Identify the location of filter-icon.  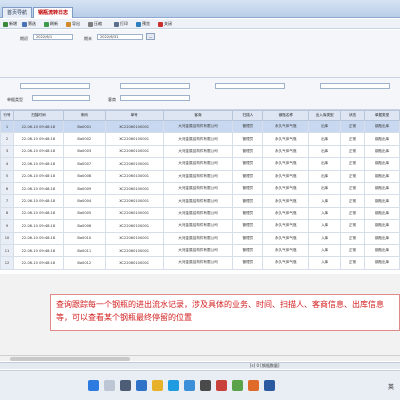
(24, 24).